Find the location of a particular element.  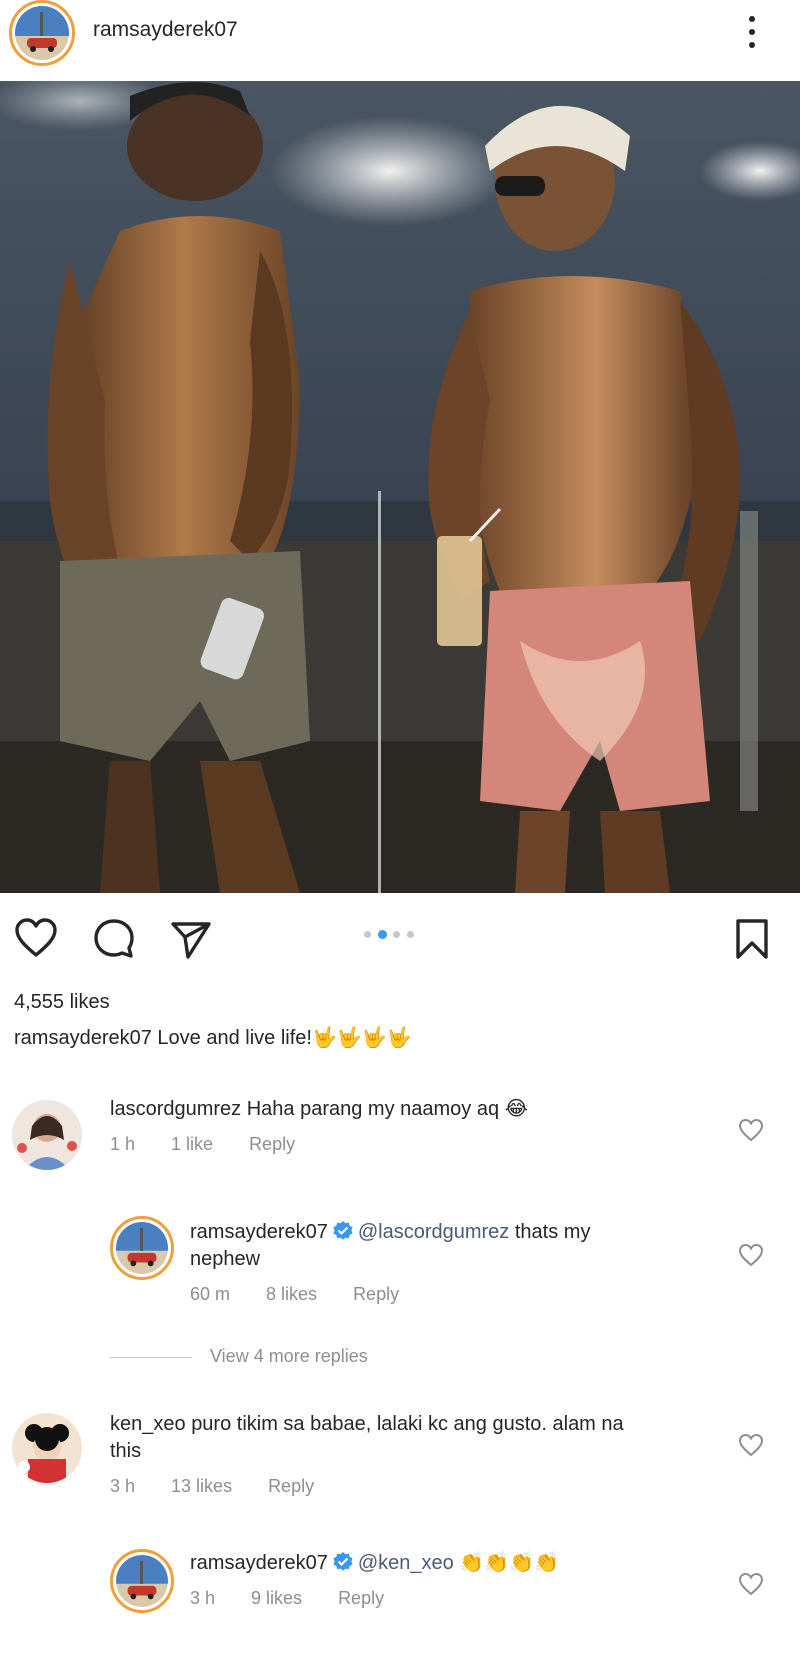

bookmark-icon is located at coordinates (752, 939).